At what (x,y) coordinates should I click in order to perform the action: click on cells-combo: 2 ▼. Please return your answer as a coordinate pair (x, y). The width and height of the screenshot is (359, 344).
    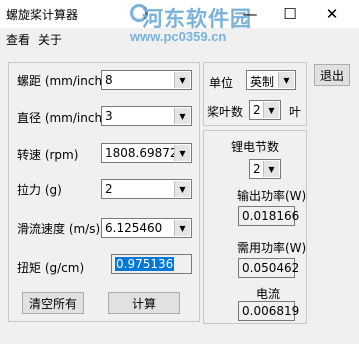
    Looking at the image, I should click on (265, 169).